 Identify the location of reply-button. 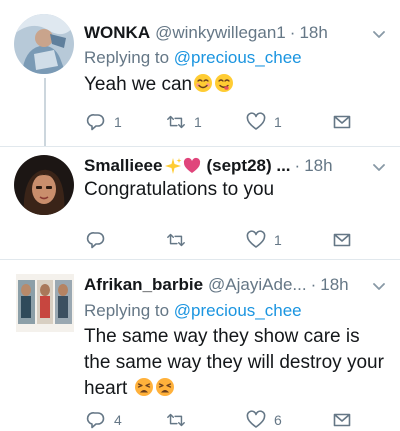
(100, 240).